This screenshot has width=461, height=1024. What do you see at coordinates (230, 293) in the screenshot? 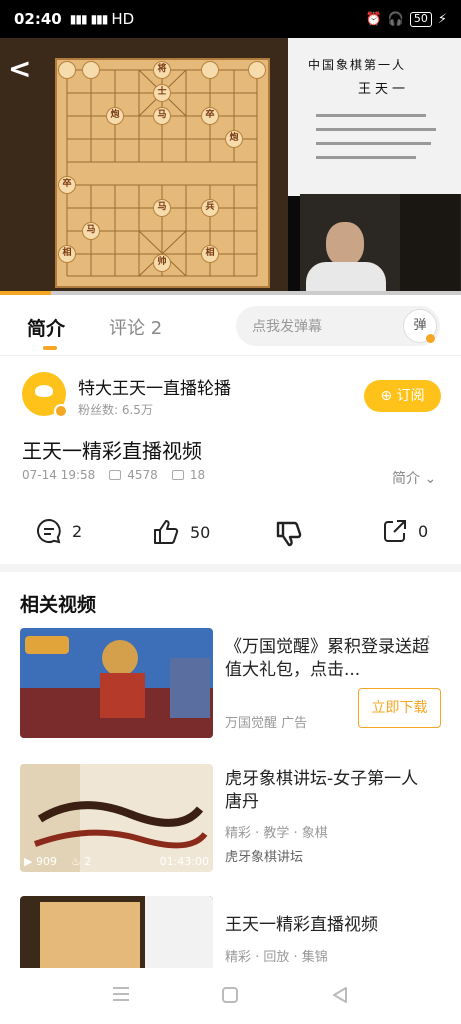
I see `video-progress-bar` at bounding box center [230, 293].